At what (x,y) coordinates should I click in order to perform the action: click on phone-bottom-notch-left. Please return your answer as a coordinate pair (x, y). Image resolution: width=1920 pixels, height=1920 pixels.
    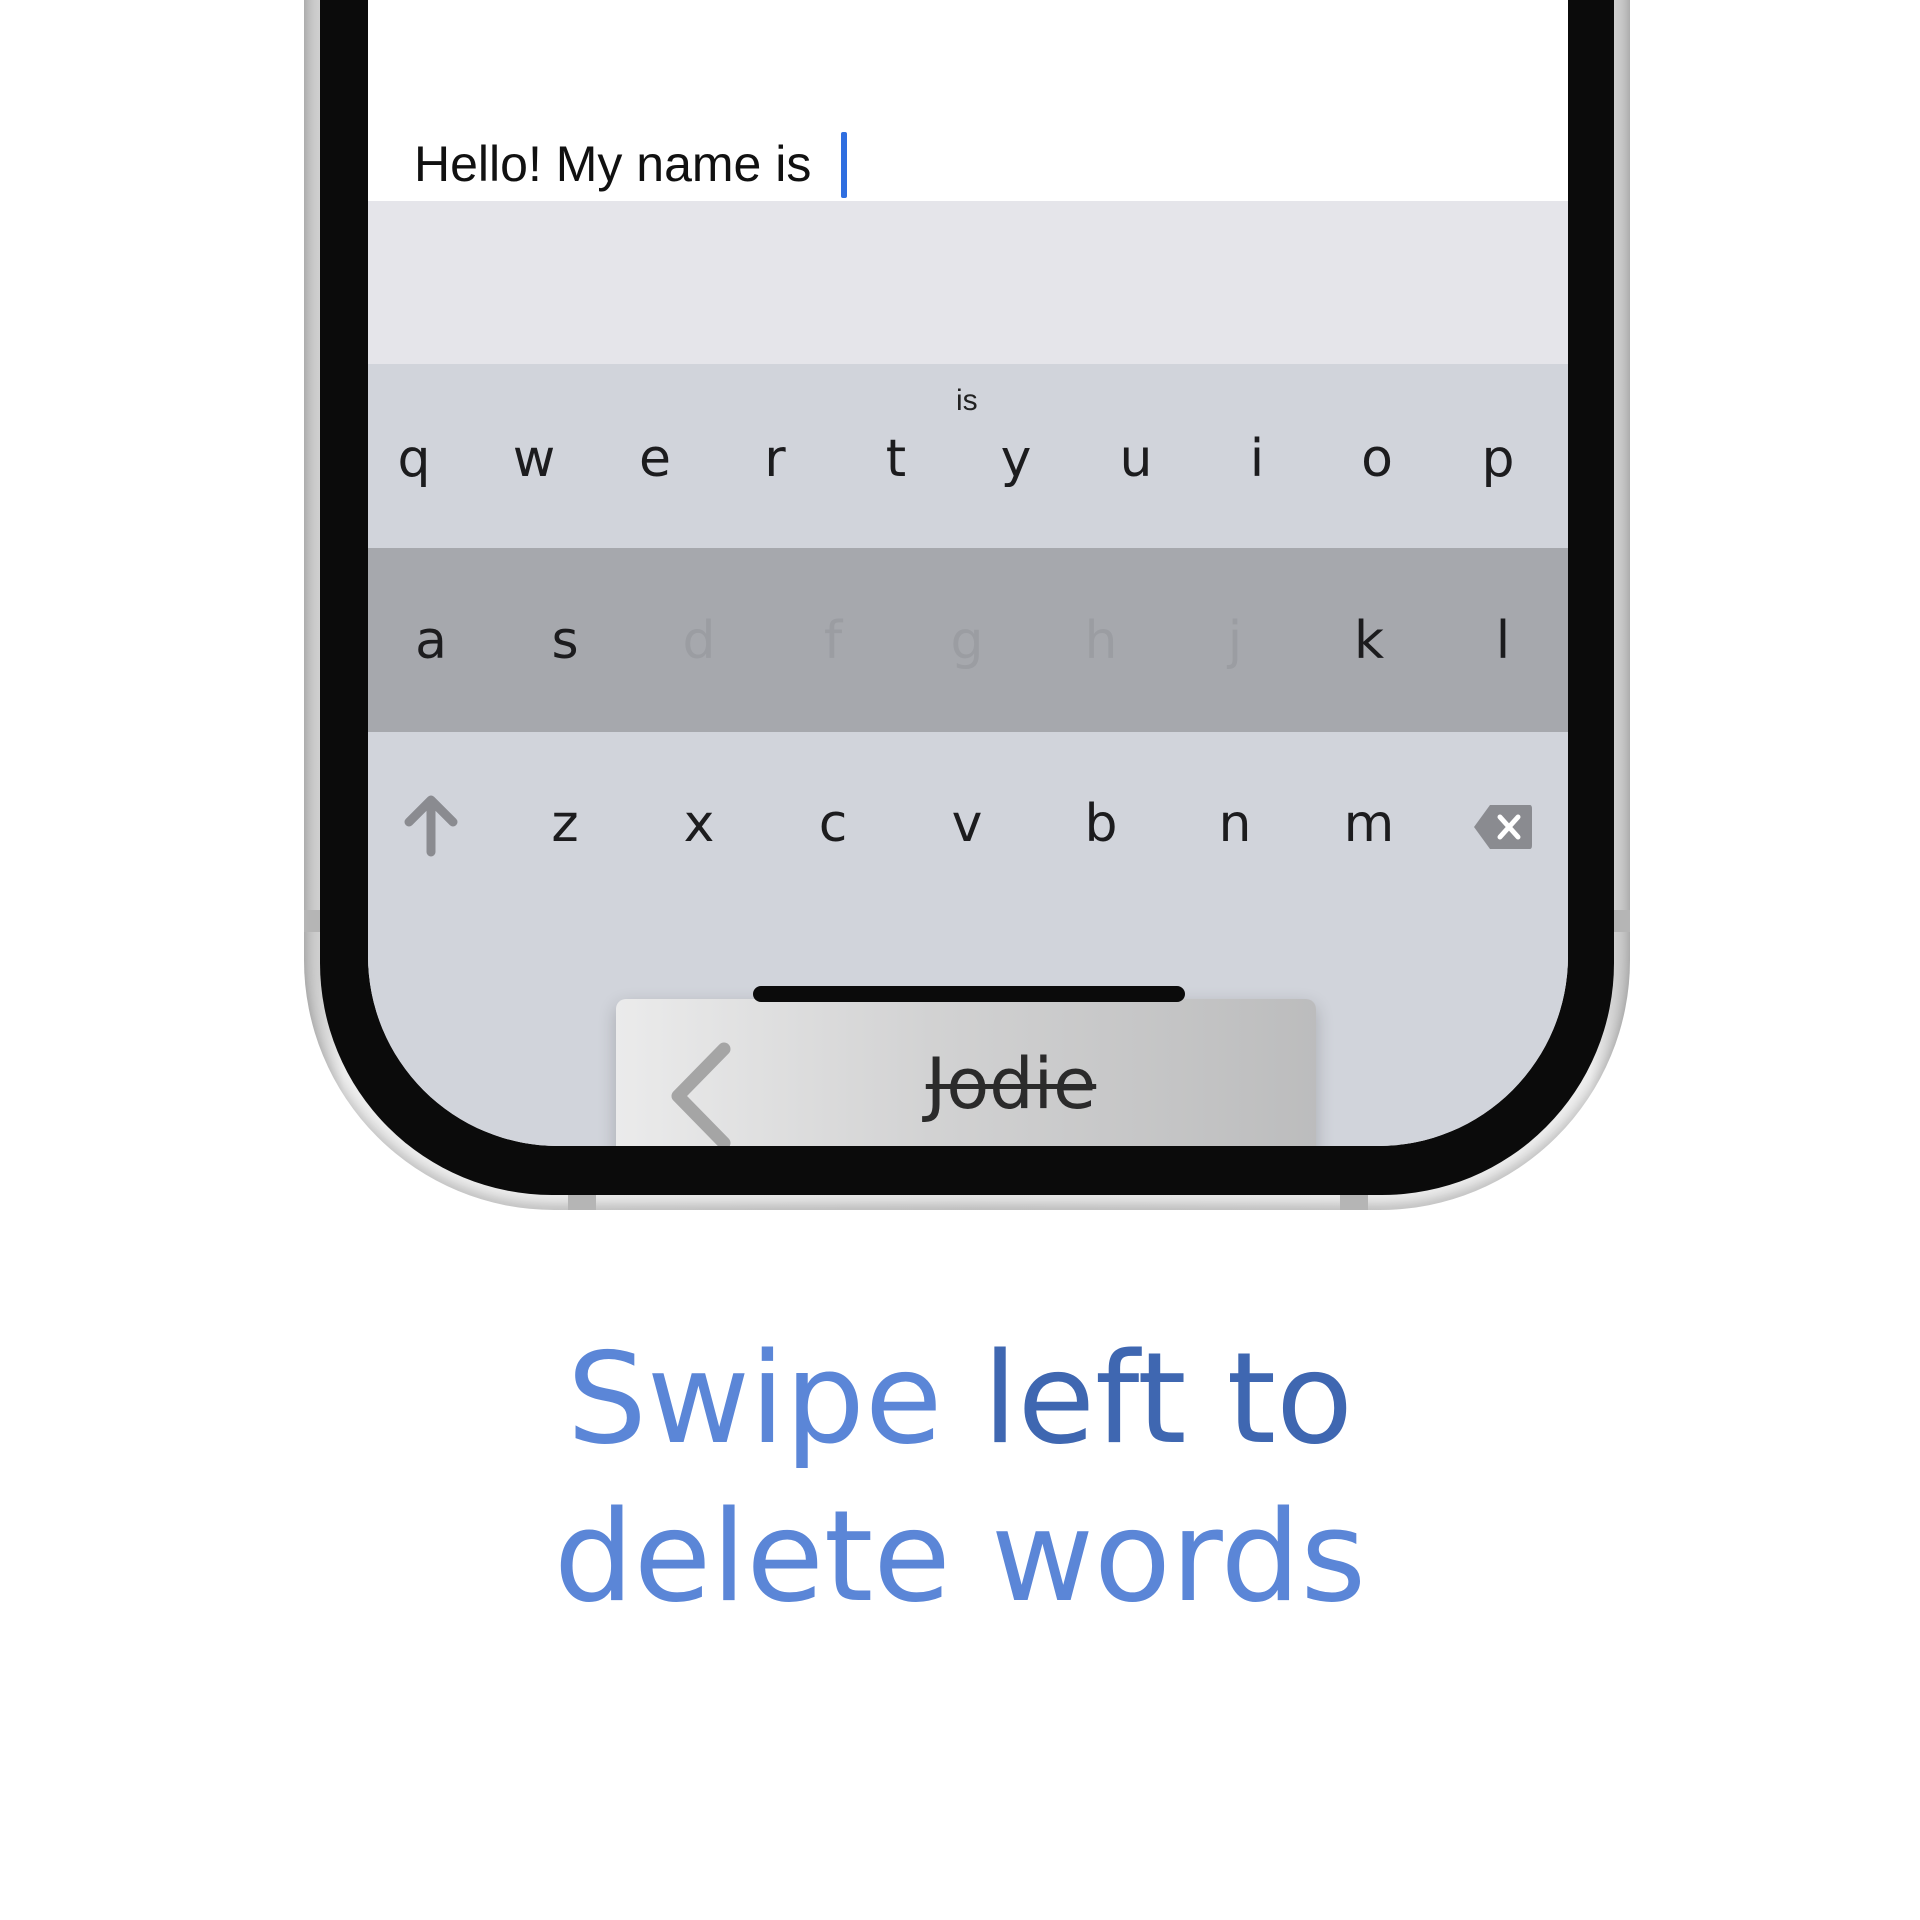
    Looking at the image, I should click on (582, 1202).